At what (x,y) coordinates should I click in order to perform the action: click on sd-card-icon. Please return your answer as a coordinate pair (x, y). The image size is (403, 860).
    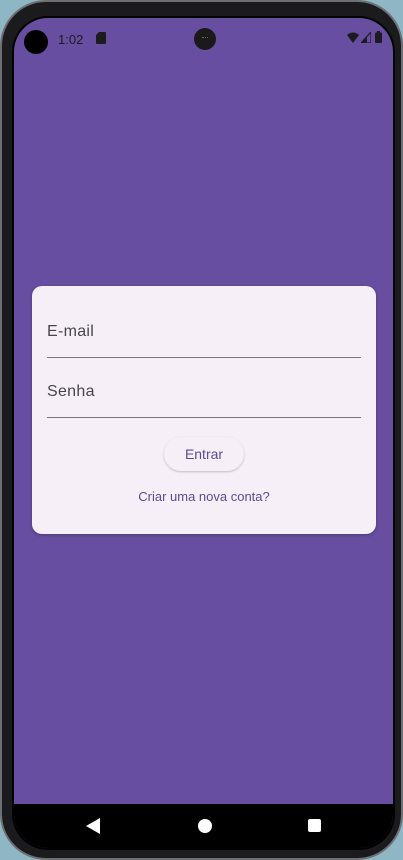
    Looking at the image, I should click on (101, 38).